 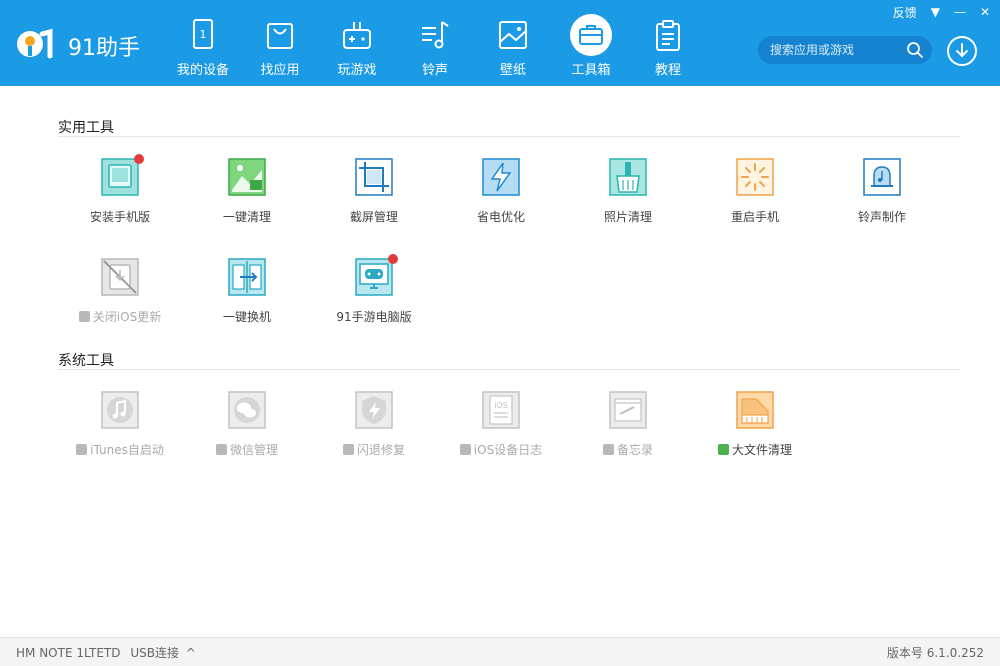 What do you see at coordinates (120, 410) in the screenshot?
I see `itunes-icon` at bounding box center [120, 410].